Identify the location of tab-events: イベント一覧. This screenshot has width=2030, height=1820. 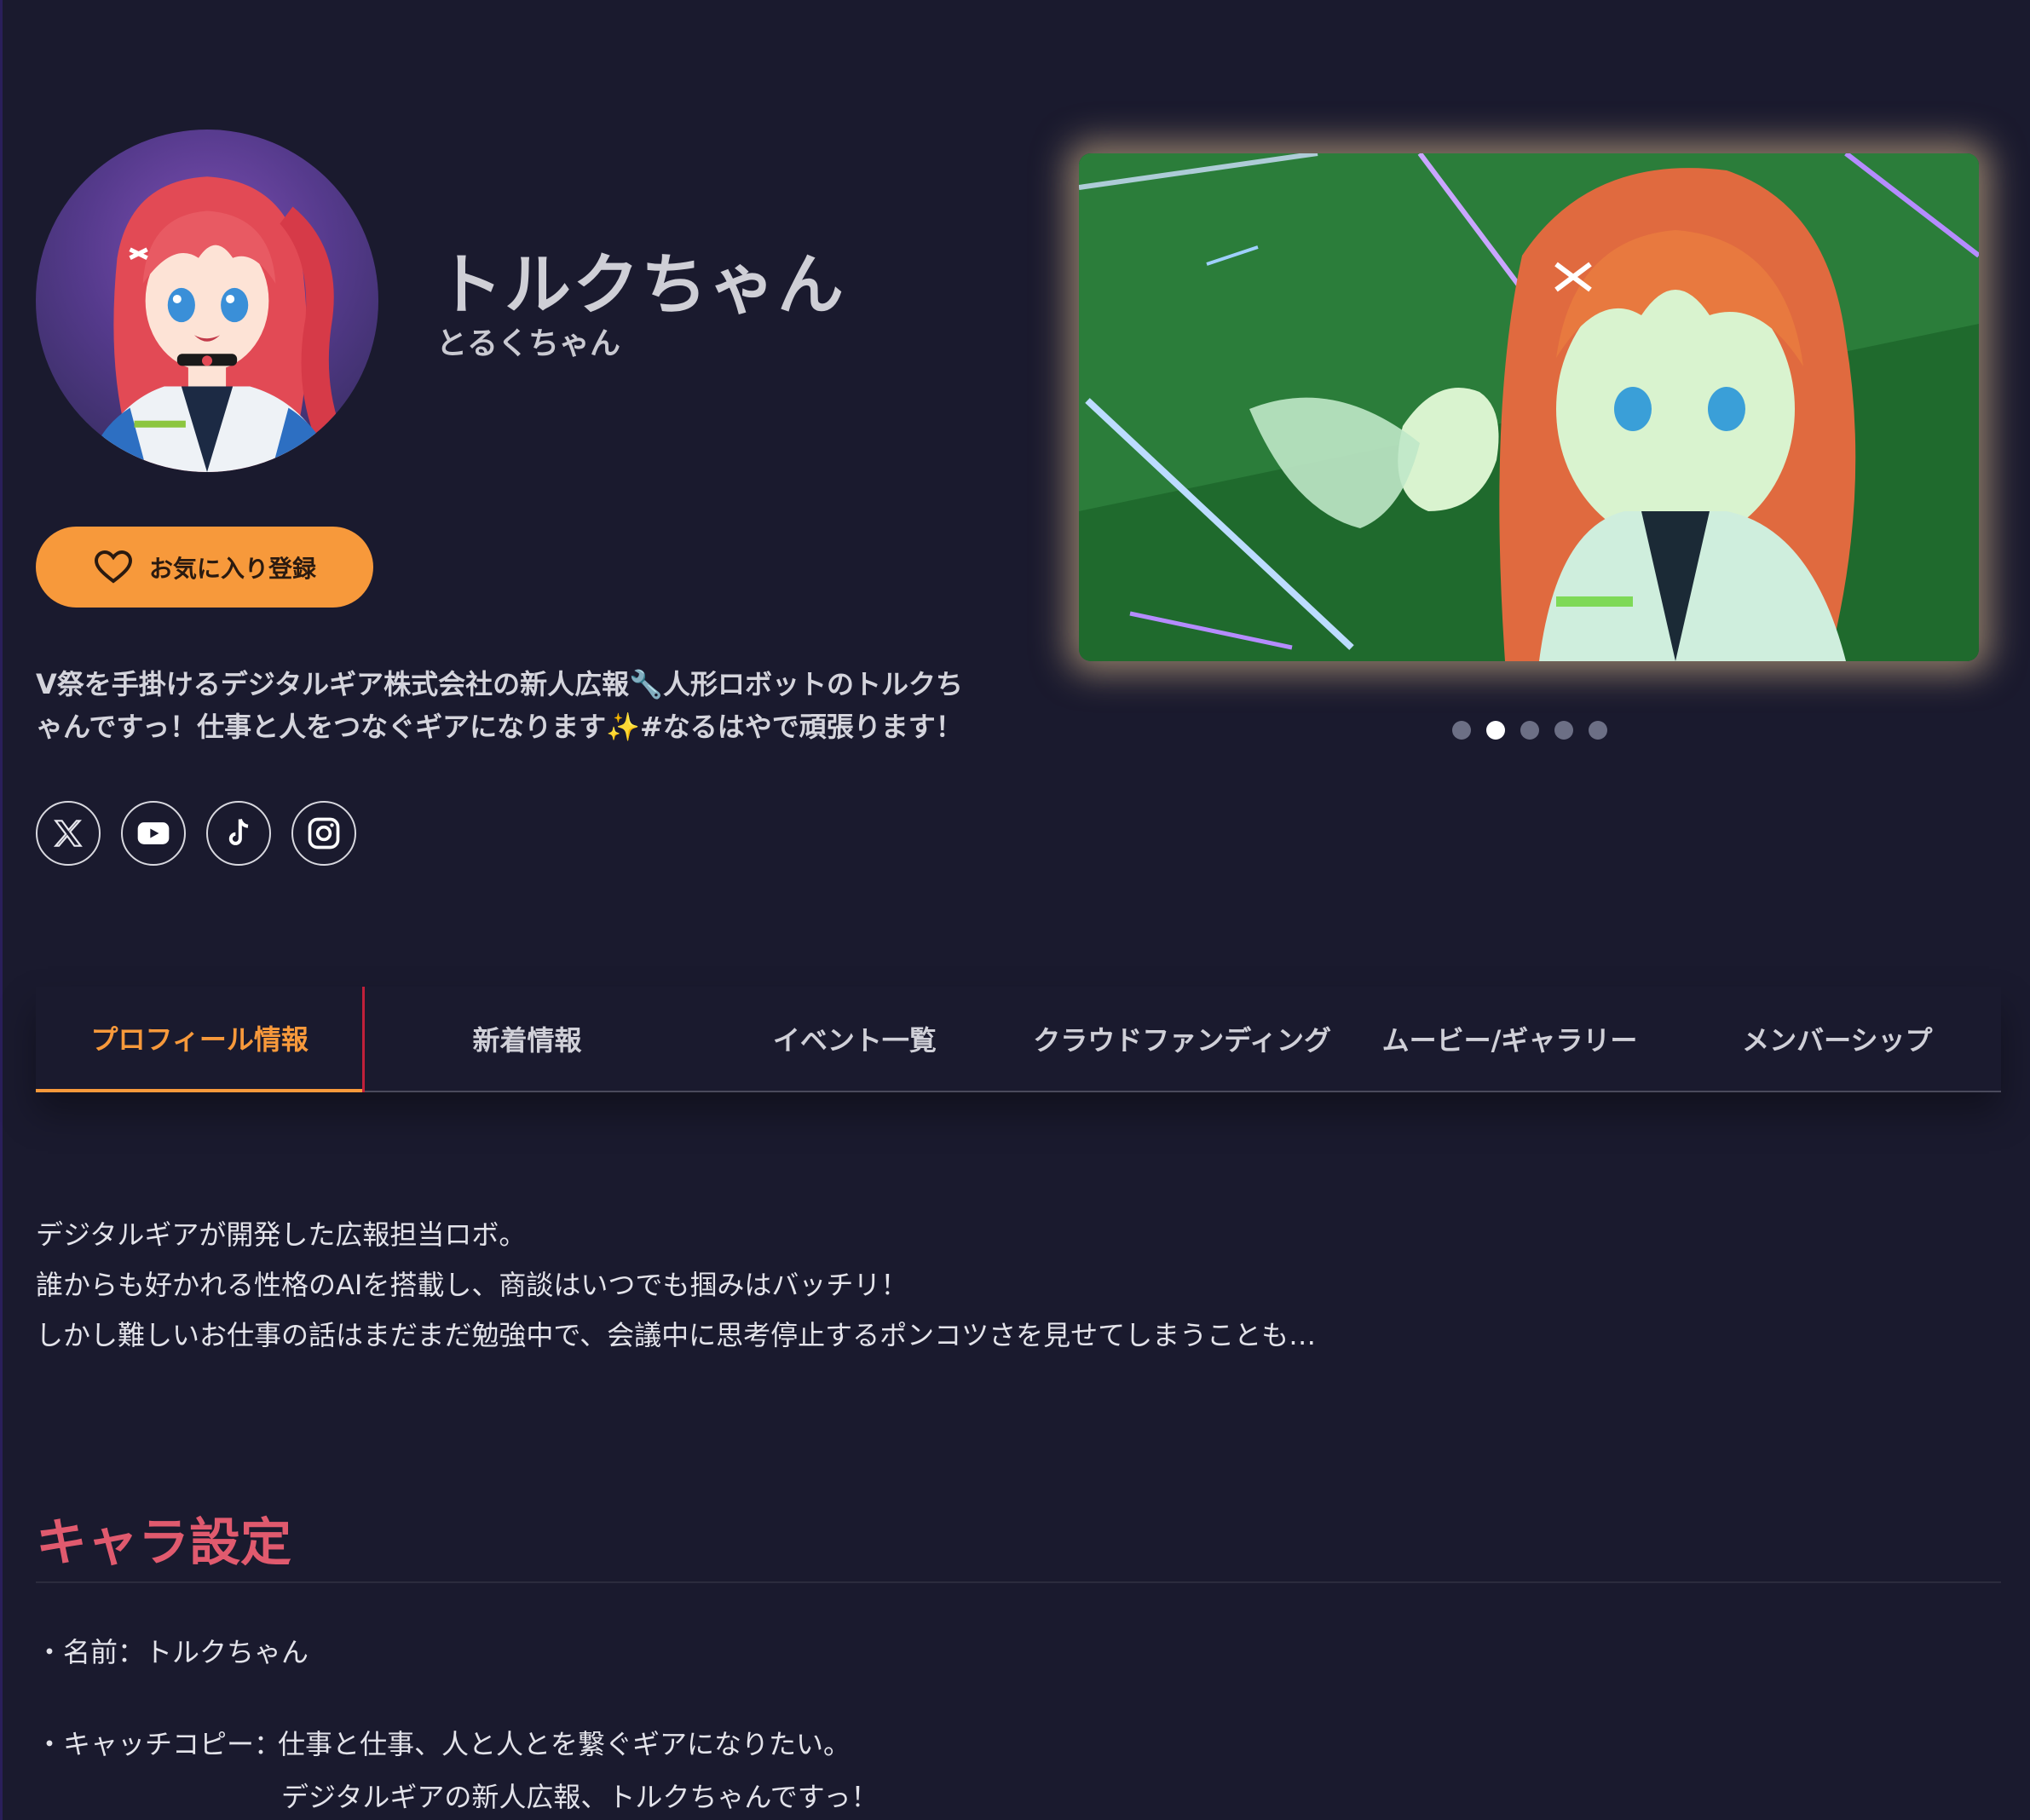
(854, 1039).